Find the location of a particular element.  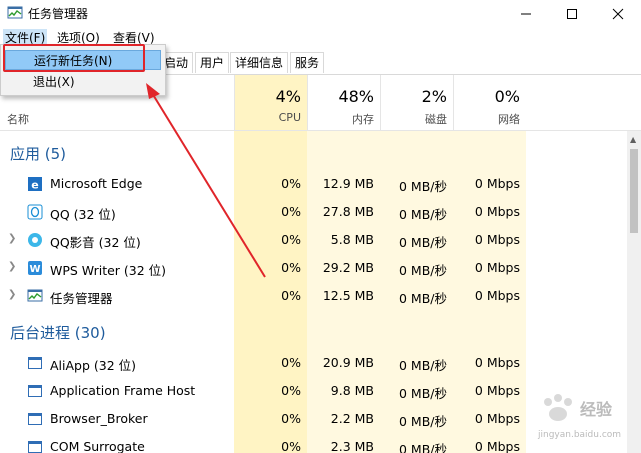

disk-total: 2% is located at coordinates (434, 96).